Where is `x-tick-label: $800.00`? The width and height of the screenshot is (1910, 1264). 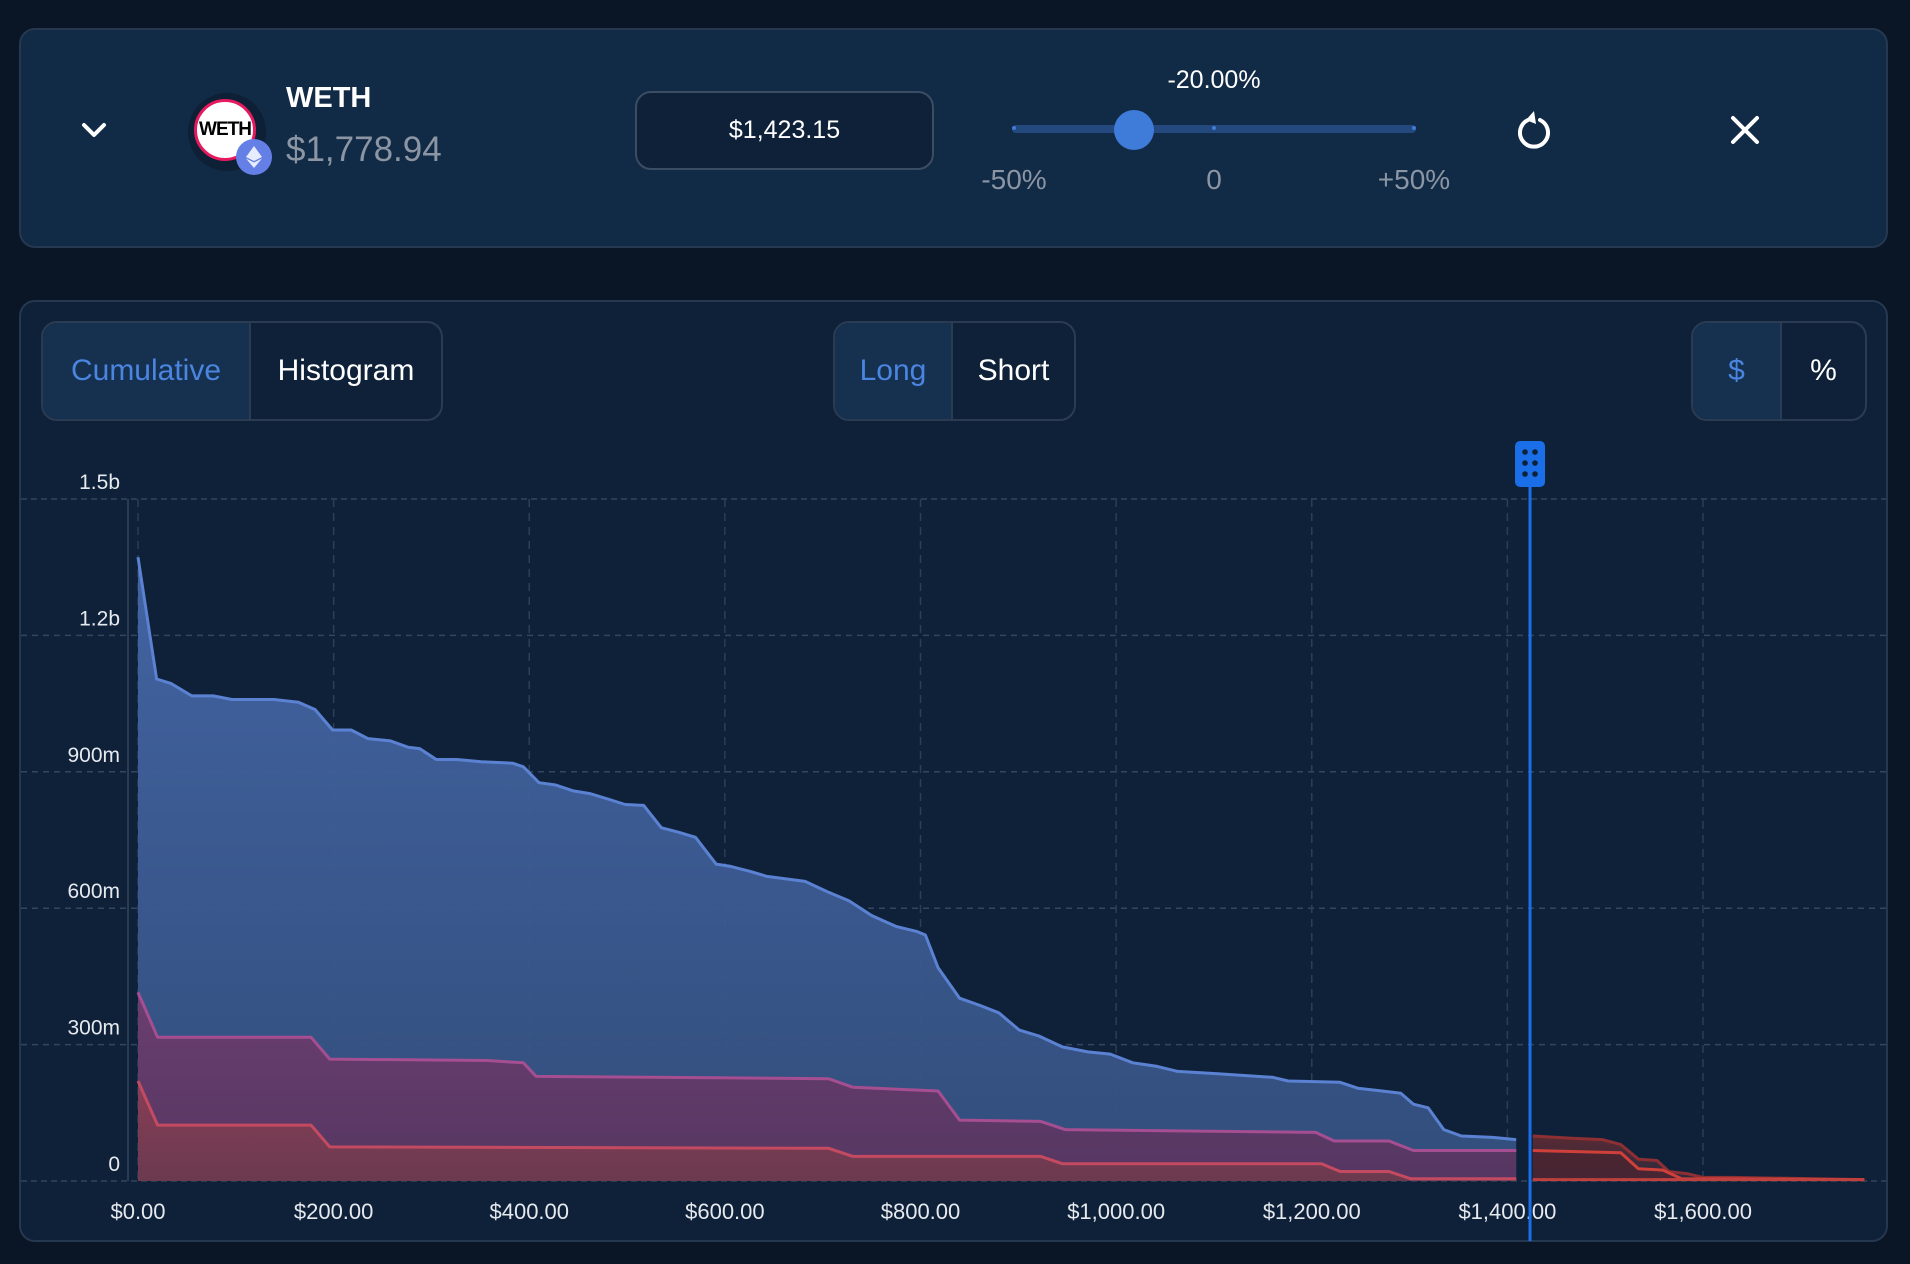 x-tick-label: $800.00 is located at coordinates (921, 1211).